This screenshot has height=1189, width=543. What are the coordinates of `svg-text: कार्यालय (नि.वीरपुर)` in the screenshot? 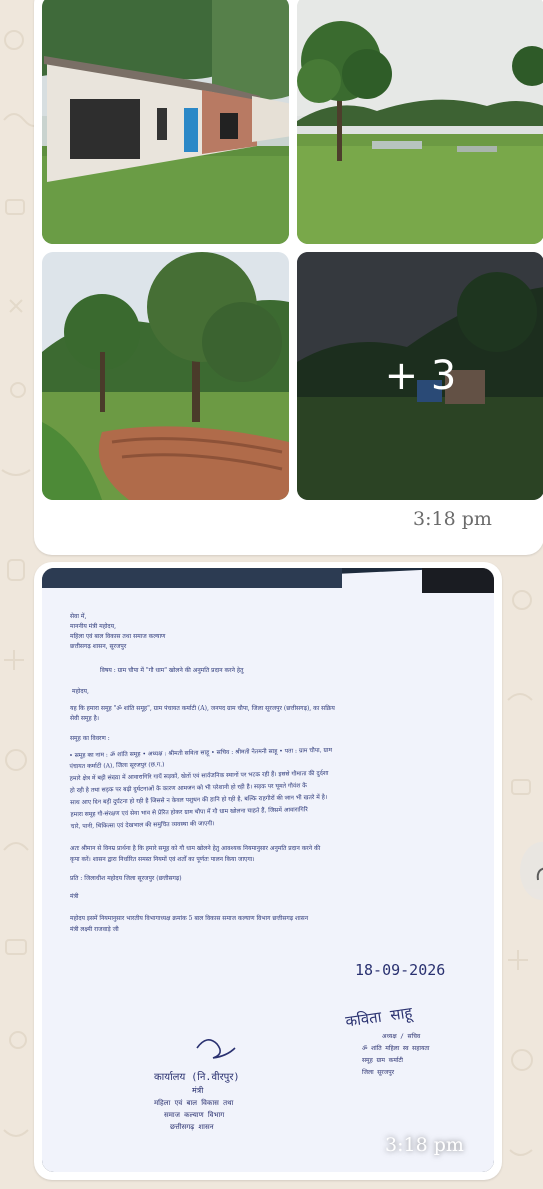 It's located at (196, 1077).